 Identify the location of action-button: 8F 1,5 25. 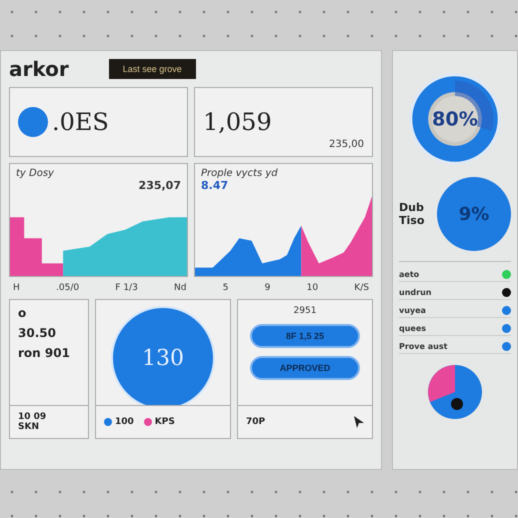
(305, 336).